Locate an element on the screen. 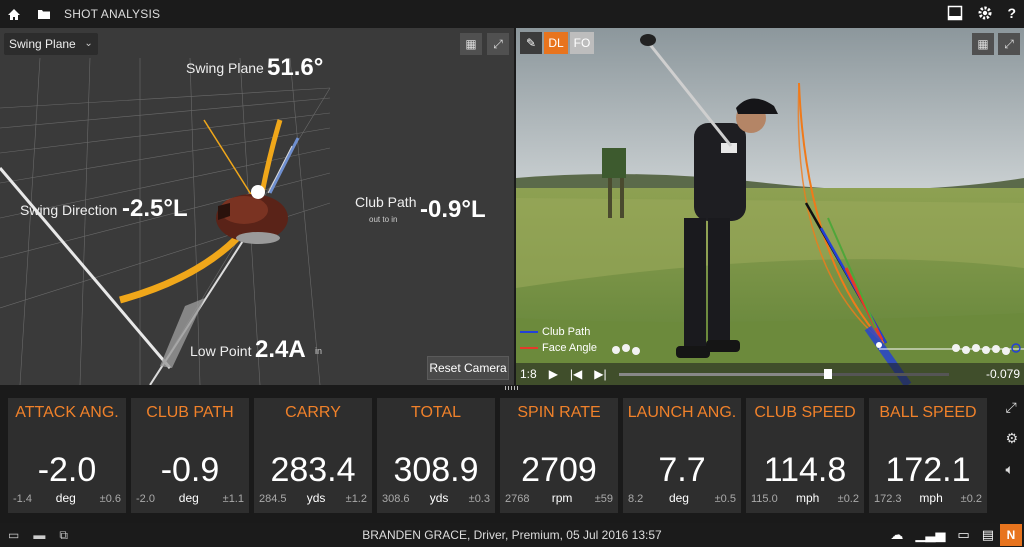 The height and width of the screenshot is (547, 1024). stat-title: SPIN RATE is located at coordinates (559, 412).